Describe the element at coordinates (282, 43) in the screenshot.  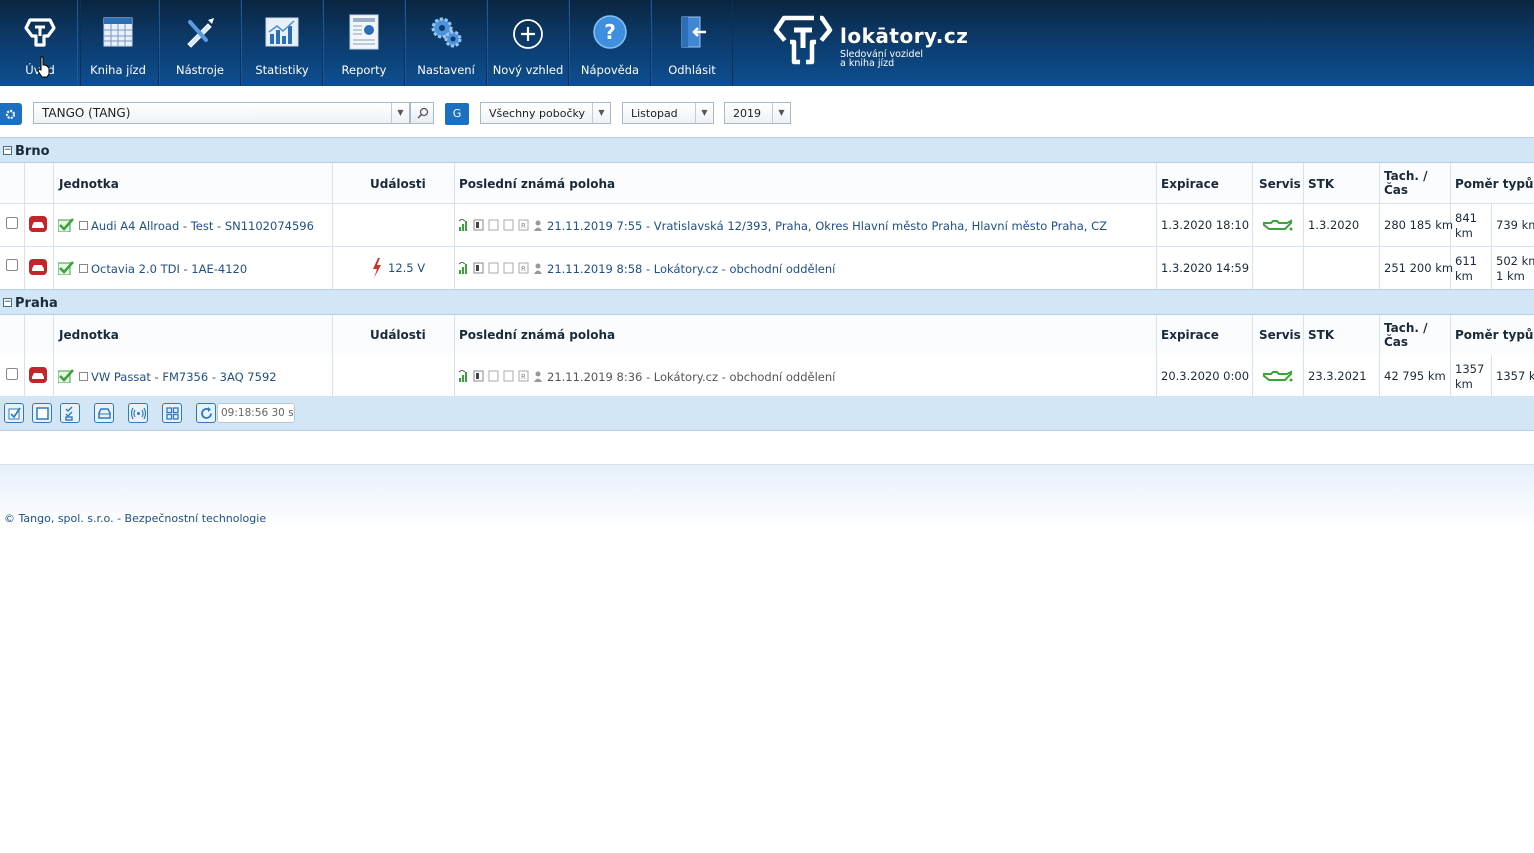
I see `nav-statistics: Statistiky` at that location.